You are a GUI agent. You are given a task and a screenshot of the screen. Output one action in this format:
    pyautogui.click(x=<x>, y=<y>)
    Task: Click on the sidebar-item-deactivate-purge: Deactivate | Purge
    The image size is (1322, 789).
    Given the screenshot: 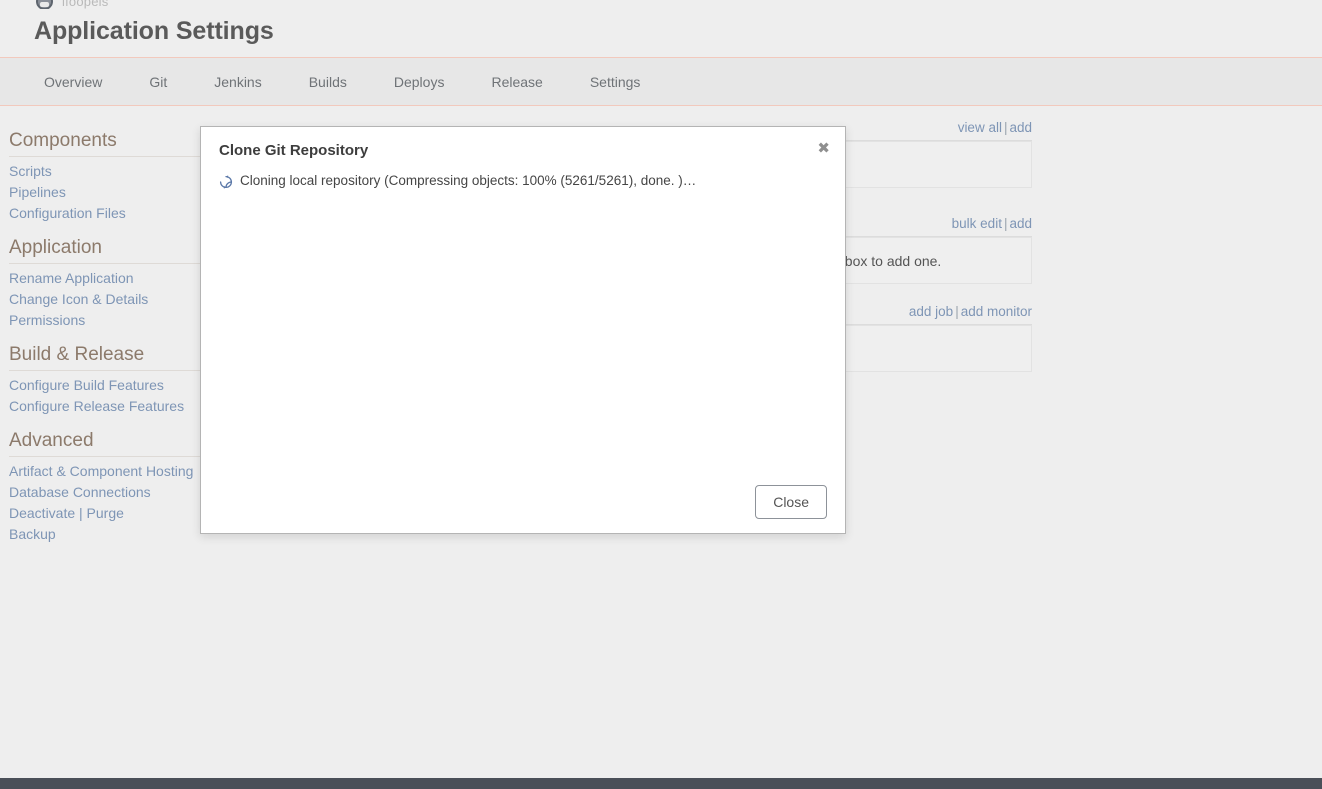 What is the action you would take?
    pyautogui.click(x=104, y=513)
    